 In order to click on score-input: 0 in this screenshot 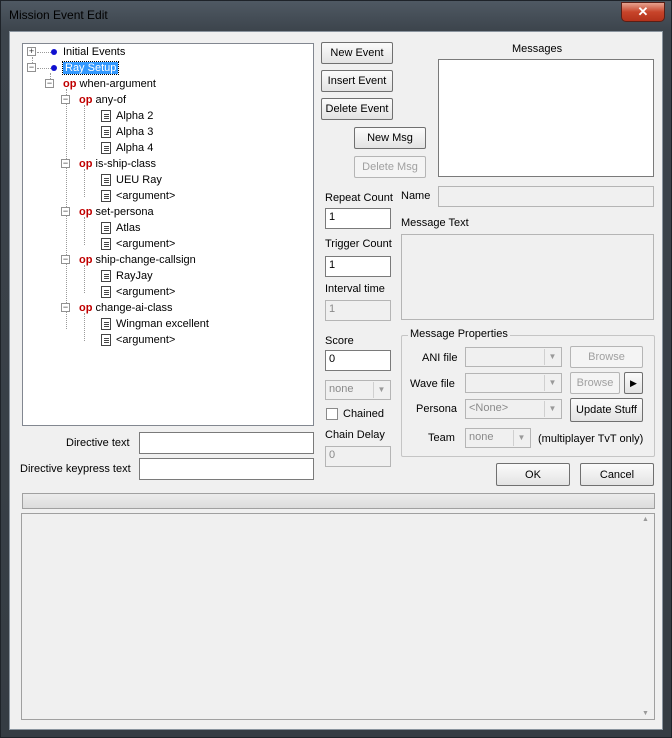, I will do `click(358, 360)`.